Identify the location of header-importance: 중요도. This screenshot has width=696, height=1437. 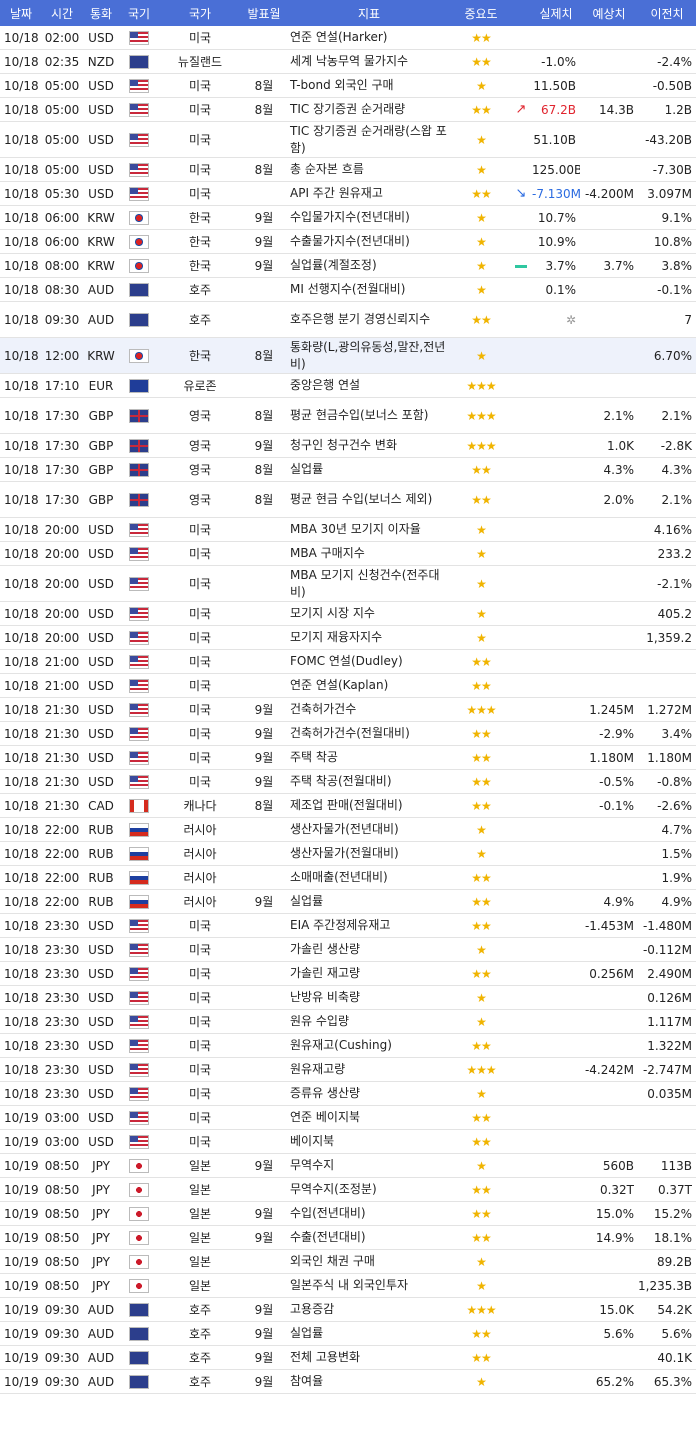
(481, 13).